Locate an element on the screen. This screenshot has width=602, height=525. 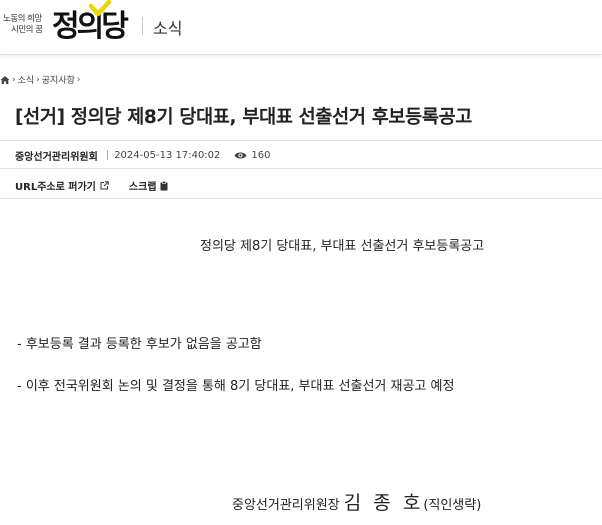
eye-icon is located at coordinates (240, 155).